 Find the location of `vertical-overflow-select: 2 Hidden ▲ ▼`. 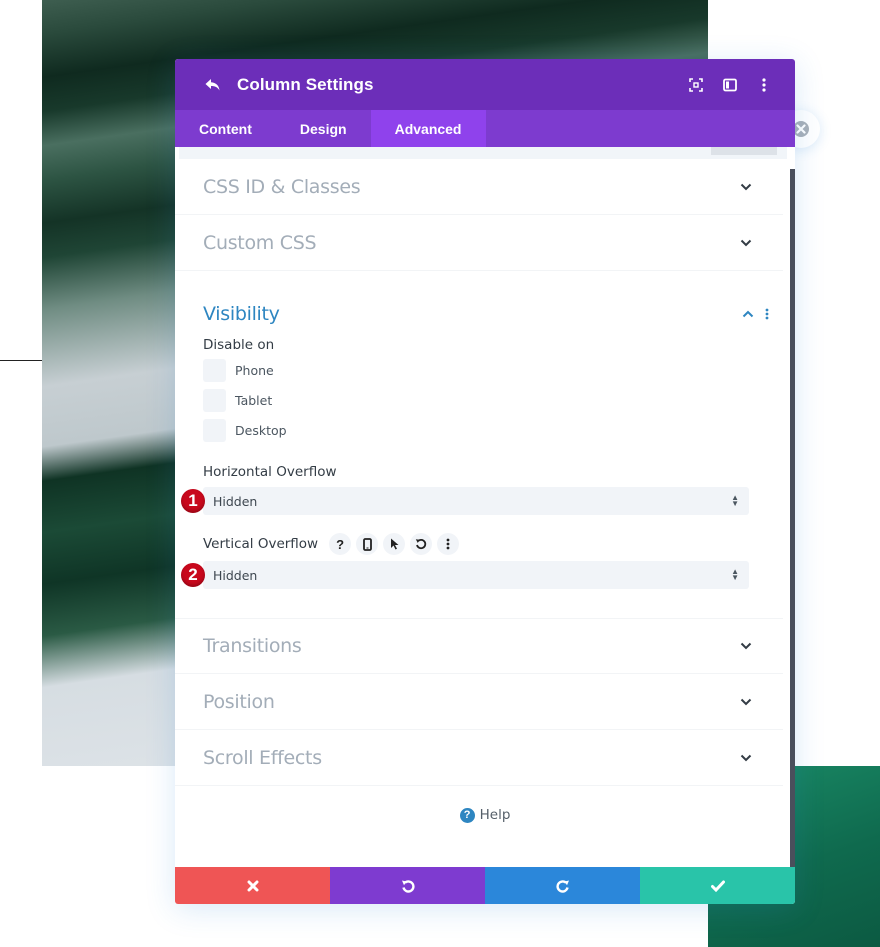

vertical-overflow-select: 2 Hidden ▲ ▼ is located at coordinates (465, 575).